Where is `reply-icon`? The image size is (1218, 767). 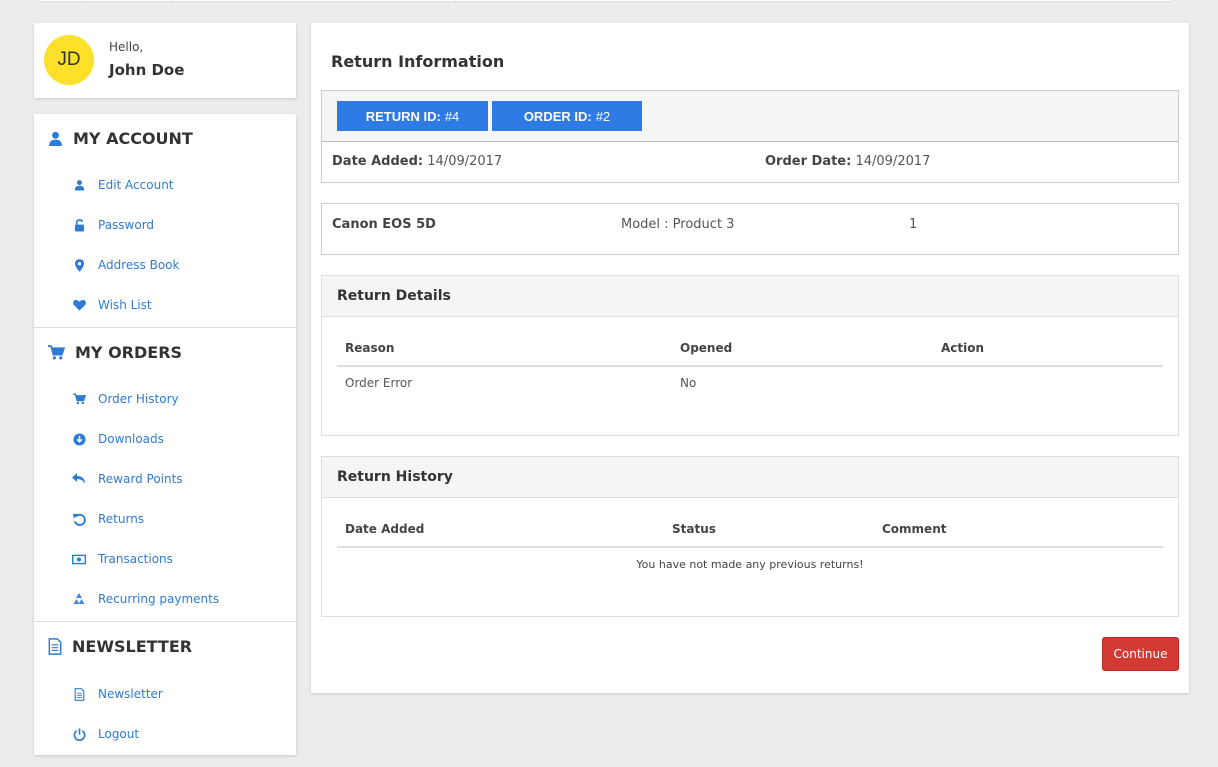
reply-icon is located at coordinates (79, 479).